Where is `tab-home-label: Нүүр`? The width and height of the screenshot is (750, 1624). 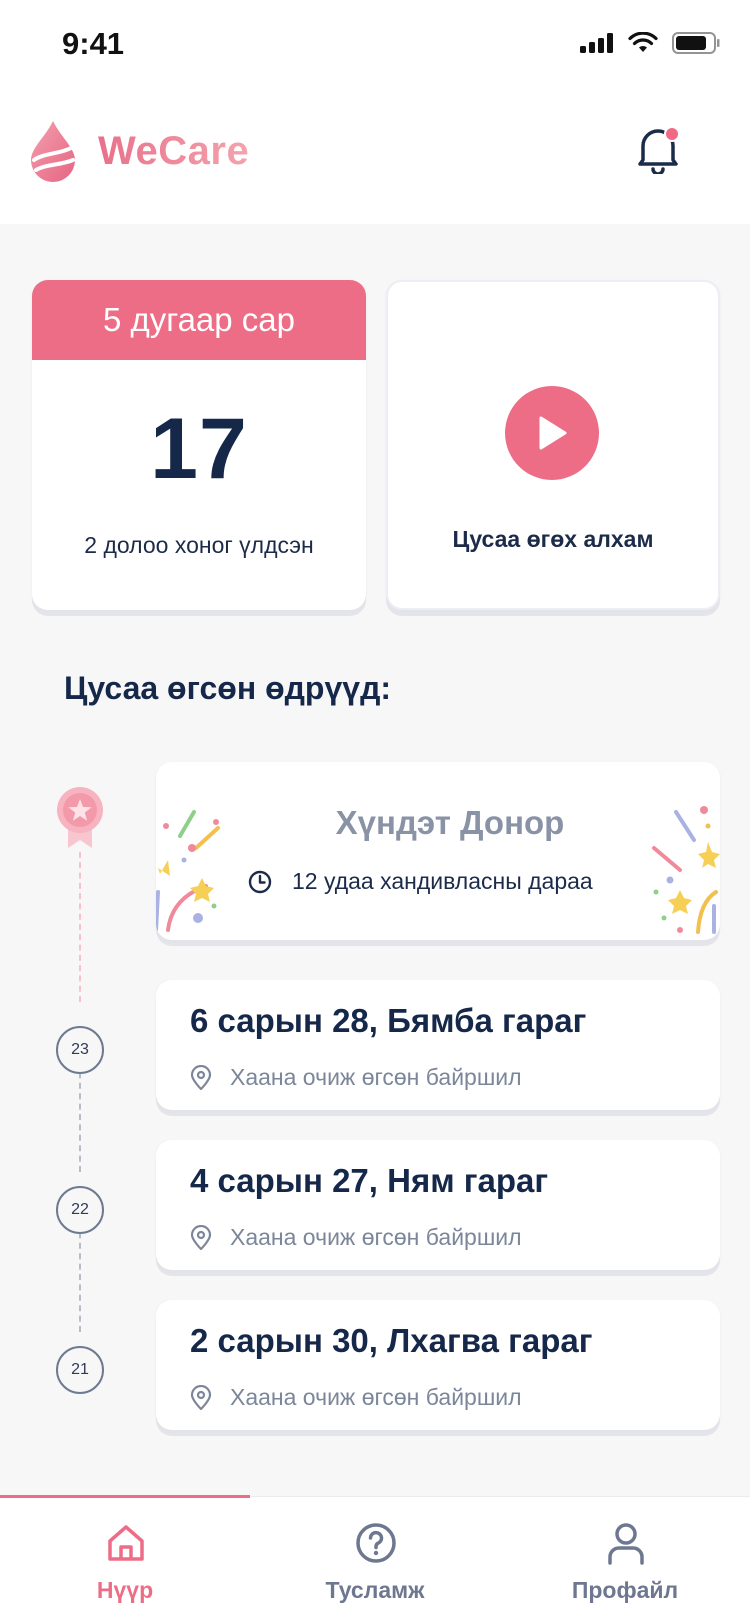
tab-home-label: Нүүр is located at coordinates (125, 1590).